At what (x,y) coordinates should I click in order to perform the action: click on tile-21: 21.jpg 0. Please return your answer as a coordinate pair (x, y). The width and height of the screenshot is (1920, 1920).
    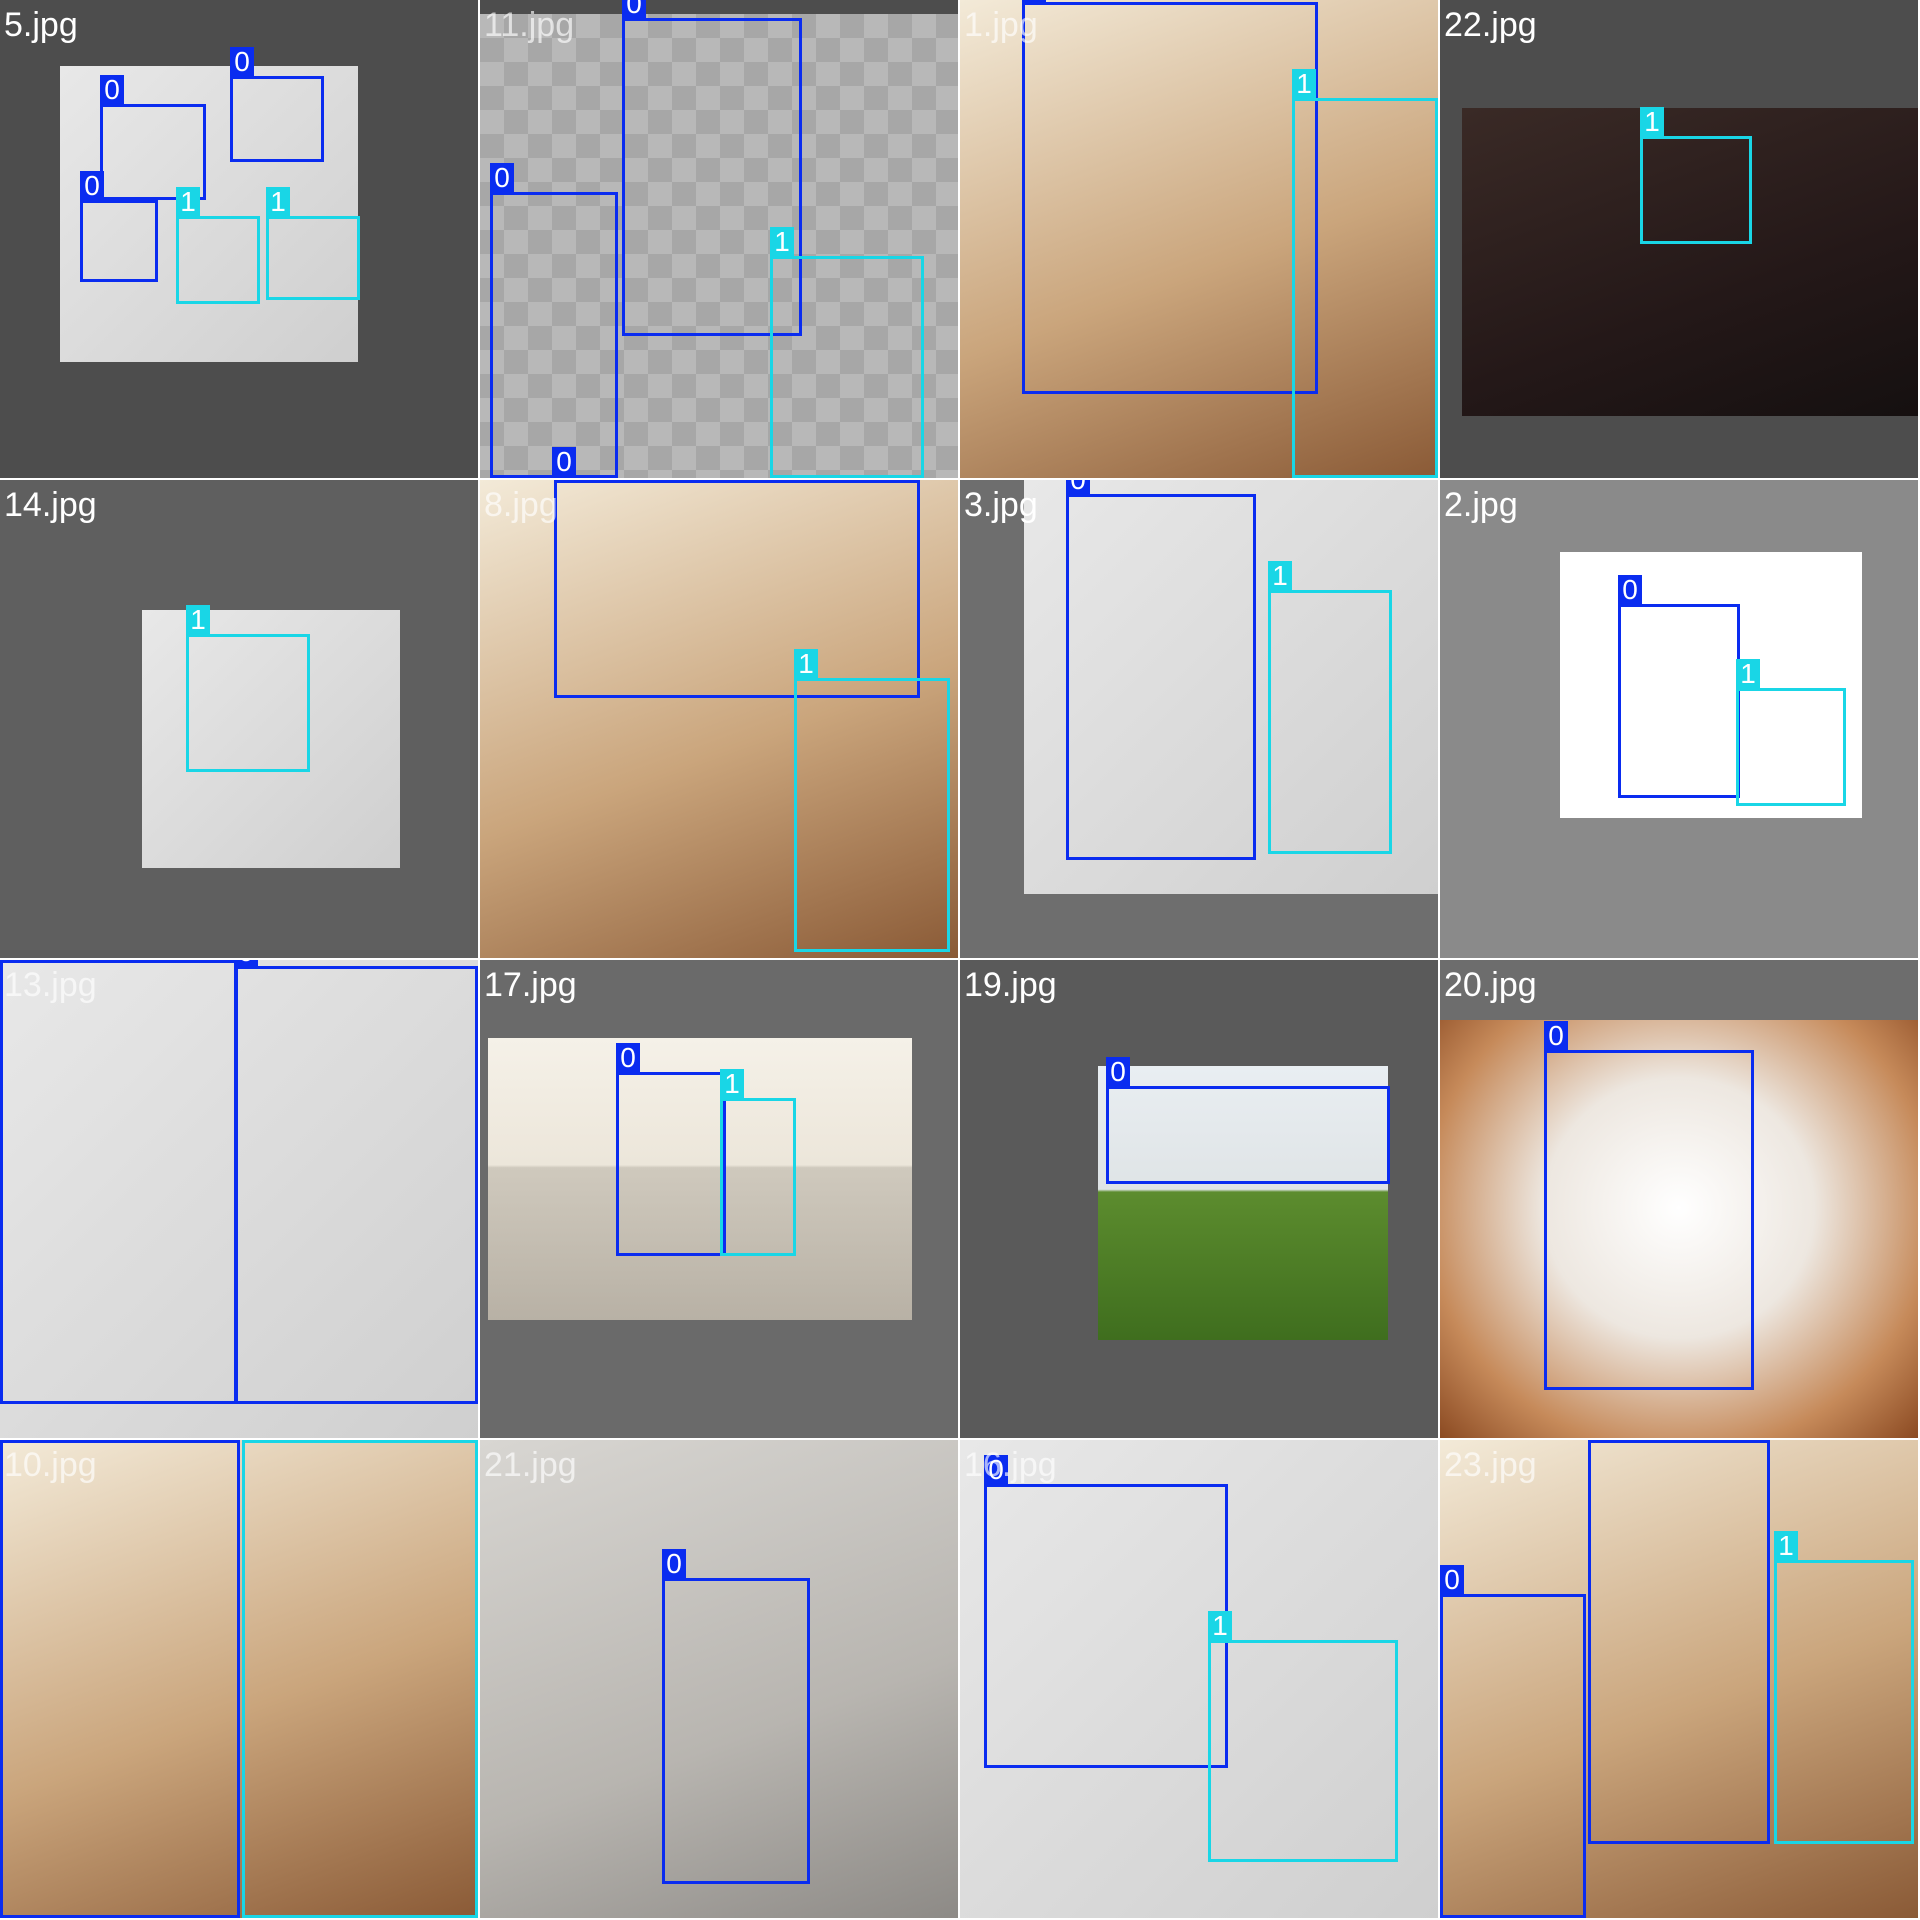
    Looking at the image, I should click on (719, 1679).